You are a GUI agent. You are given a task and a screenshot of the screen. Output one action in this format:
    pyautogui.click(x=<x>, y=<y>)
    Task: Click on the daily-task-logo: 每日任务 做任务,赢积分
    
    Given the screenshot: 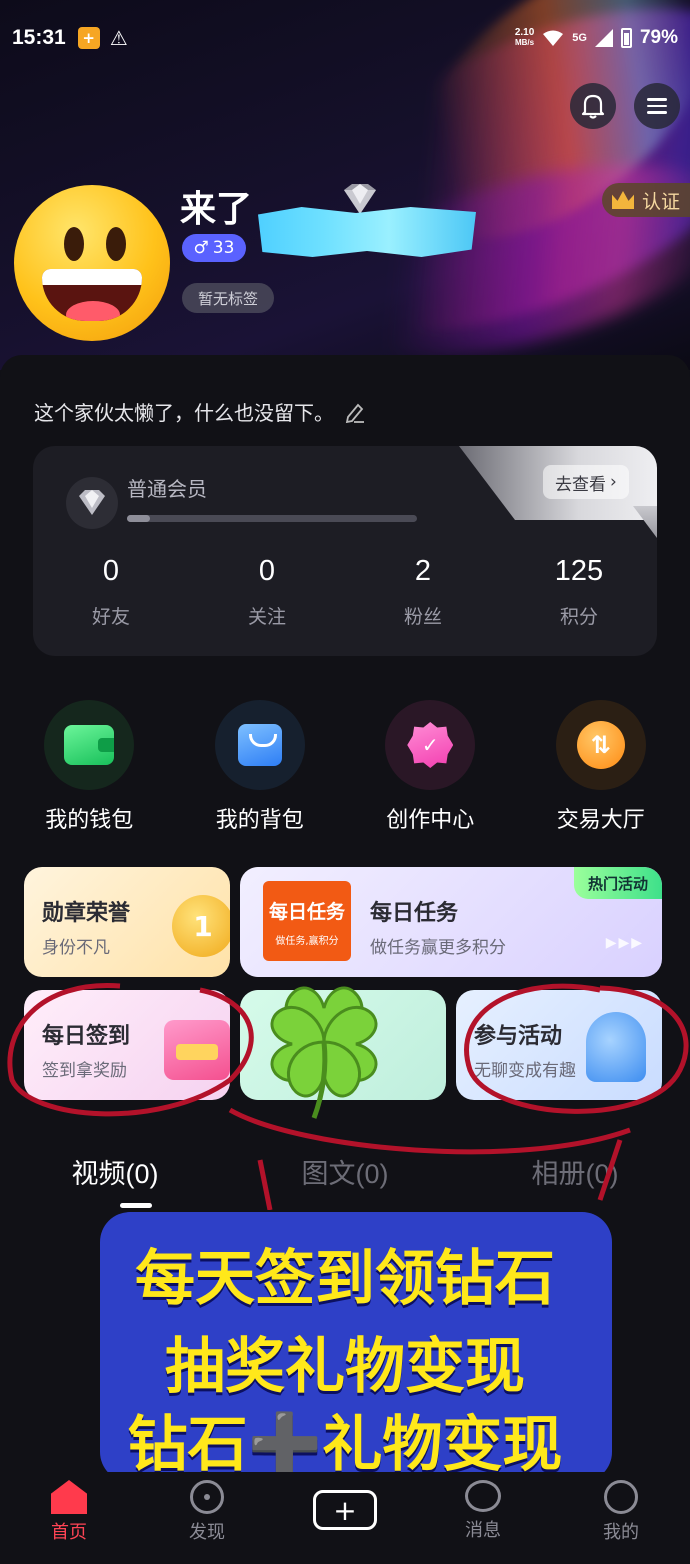 What is the action you would take?
    pyautogui.click(x=307, y=921)
    